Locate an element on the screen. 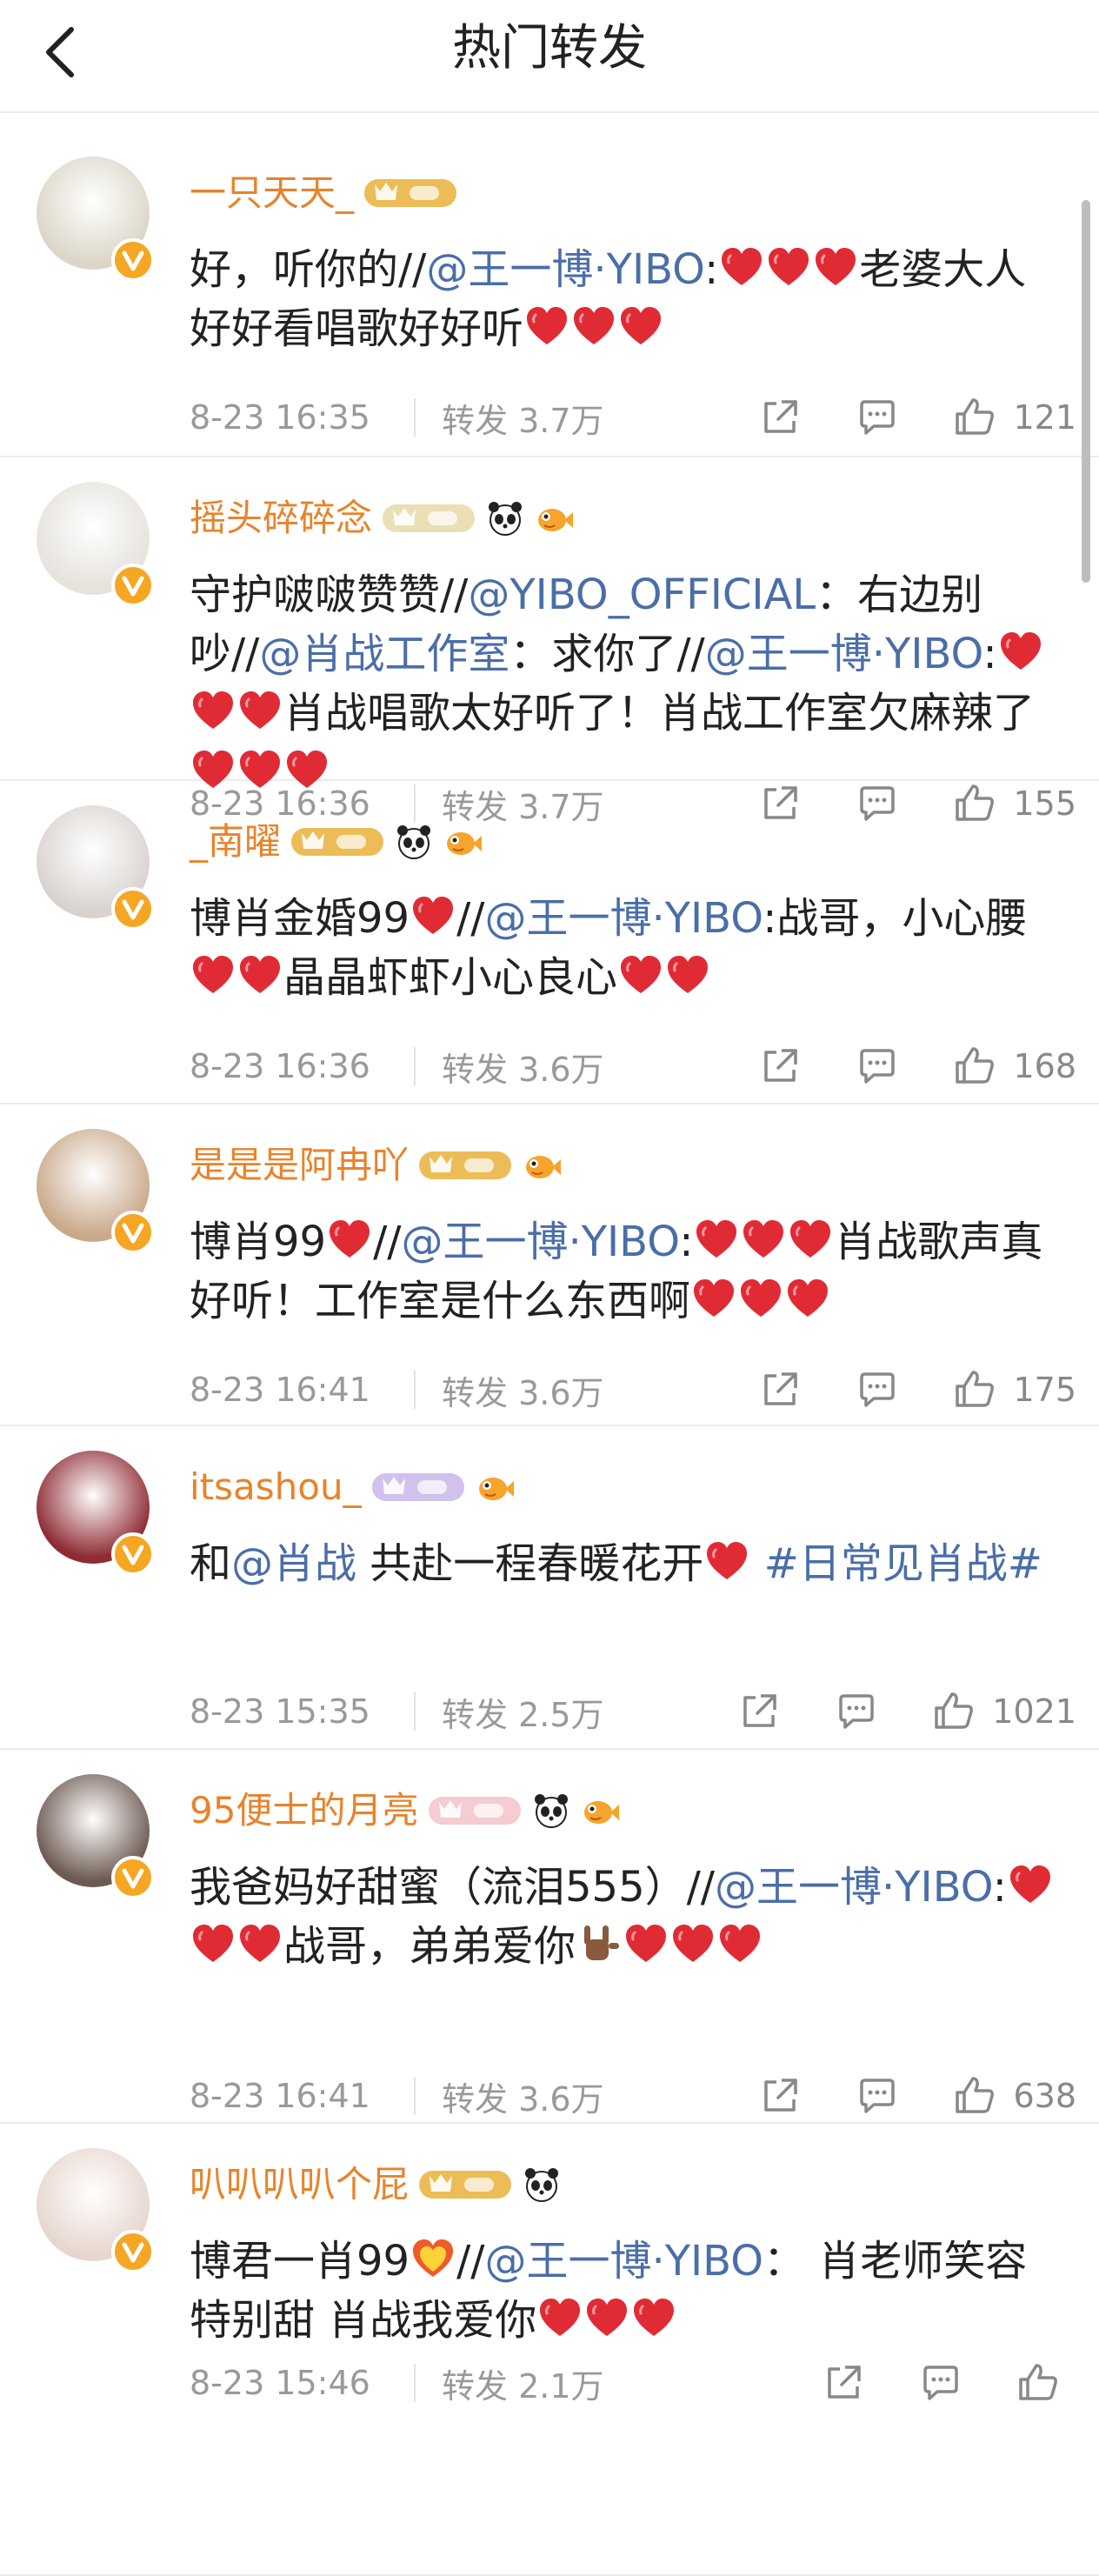  username-row: 一只天天_ is located at coordinates (324, 193).